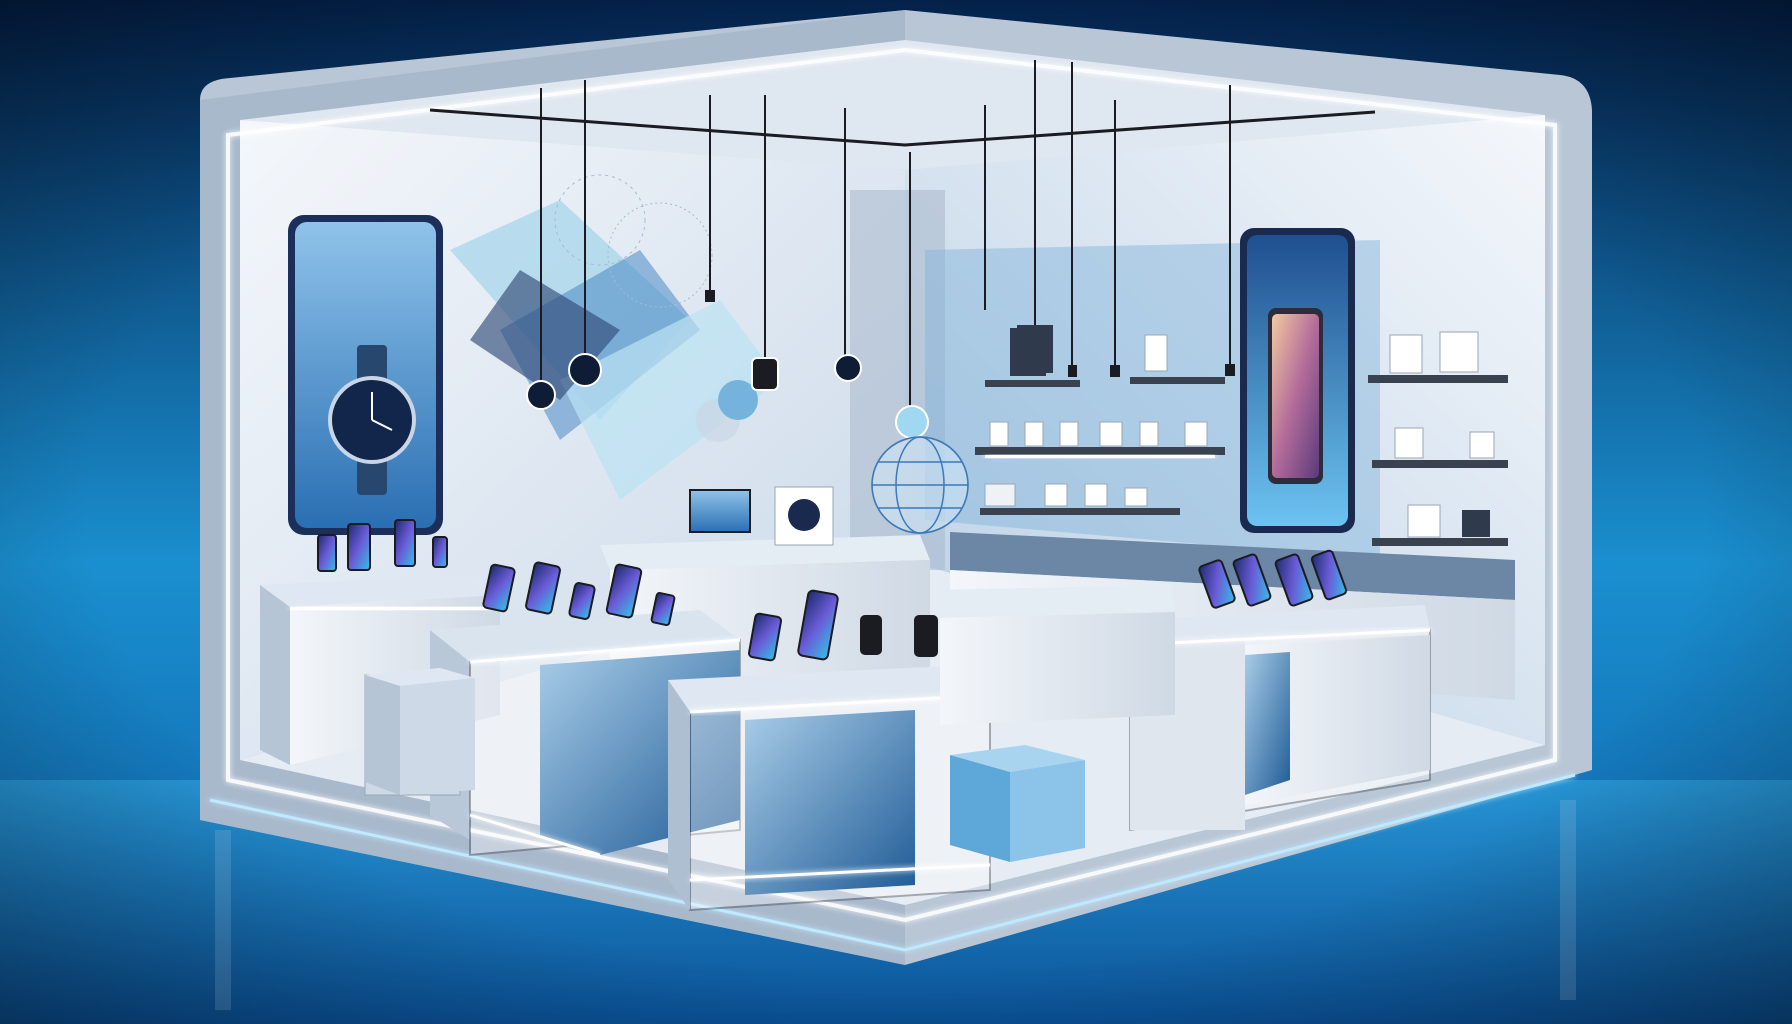 This screenshot has width=1792, height=1024. Describe the element at coordinates (1055, 655) in the screenshot. I see `counter-middle-right` at that location.